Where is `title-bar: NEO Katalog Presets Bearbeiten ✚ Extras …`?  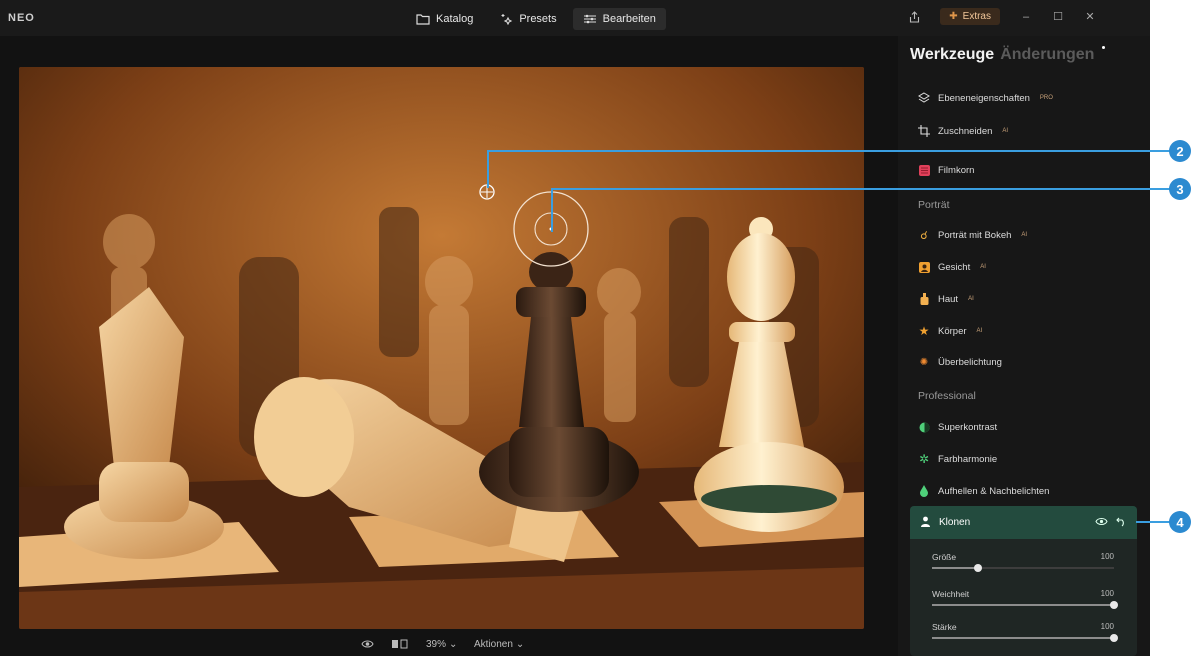 title-bar: NEO Katalog Presets Bearbeiten ✚ Extras … is located at coordinates (575, 18).